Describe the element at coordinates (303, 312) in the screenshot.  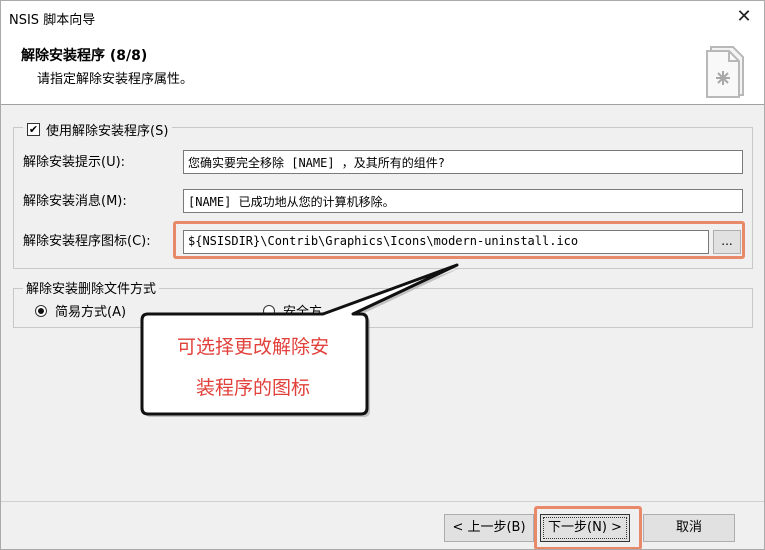
I see `radio-safe-label: 安全方` at that location.